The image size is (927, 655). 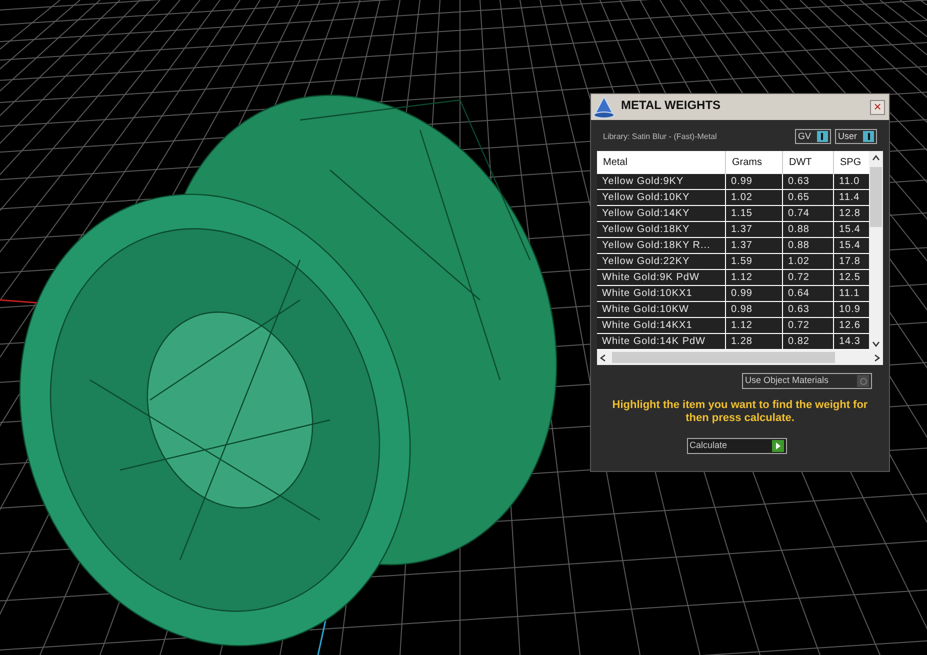 I want to click on table-row: White Gold:14KX1 1.12 0.72 12.6, so click(x=733, y=326).